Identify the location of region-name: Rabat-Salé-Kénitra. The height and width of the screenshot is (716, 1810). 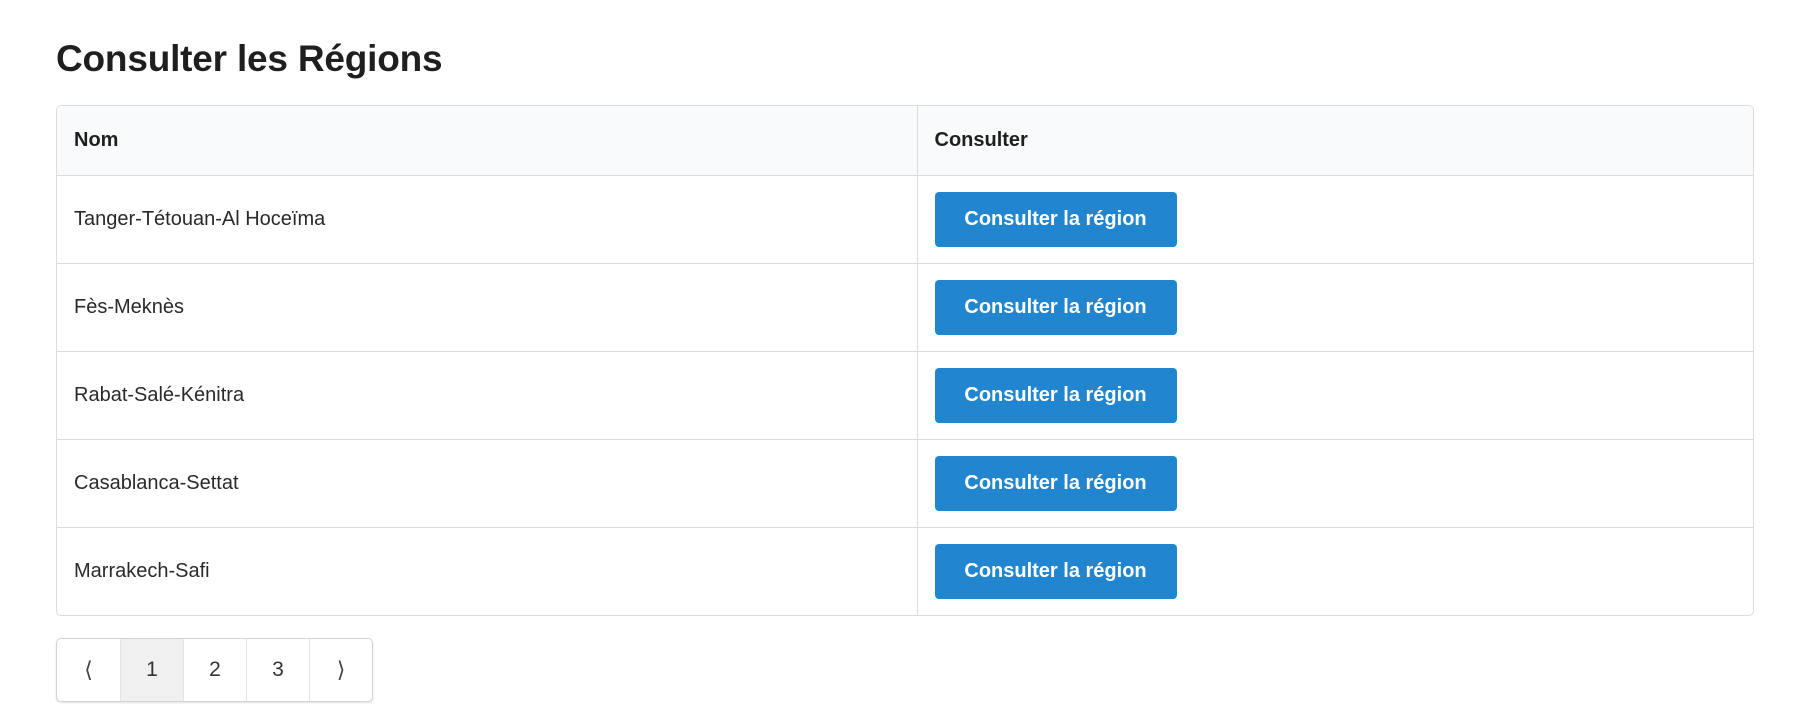
(487, 394).